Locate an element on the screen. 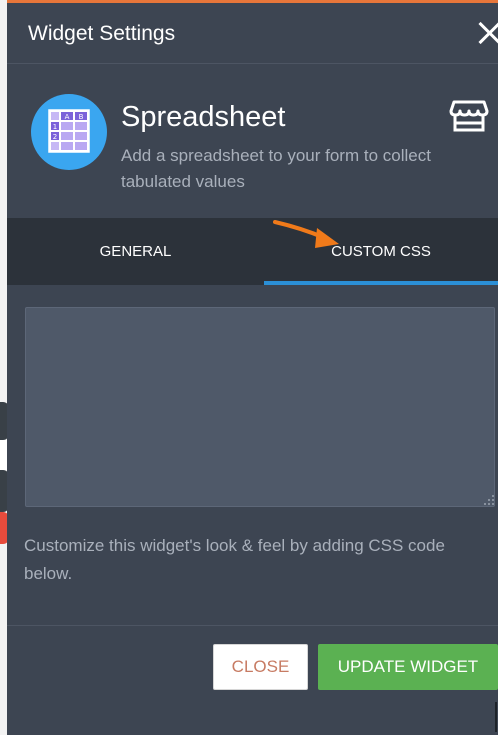  update-widget-button: UPDATE WIDGET is located at coordinates (408, 667).